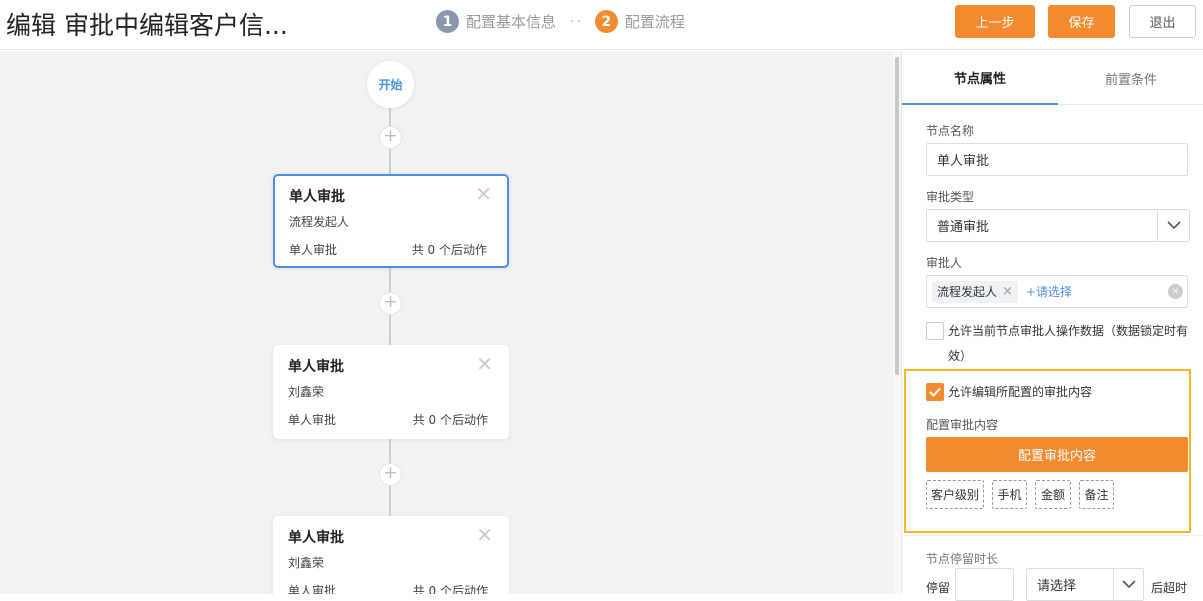 Image resolution: width=1203 pixels, height=601 pixels. I want to click on step-1-number: 1, so click(447, 21).